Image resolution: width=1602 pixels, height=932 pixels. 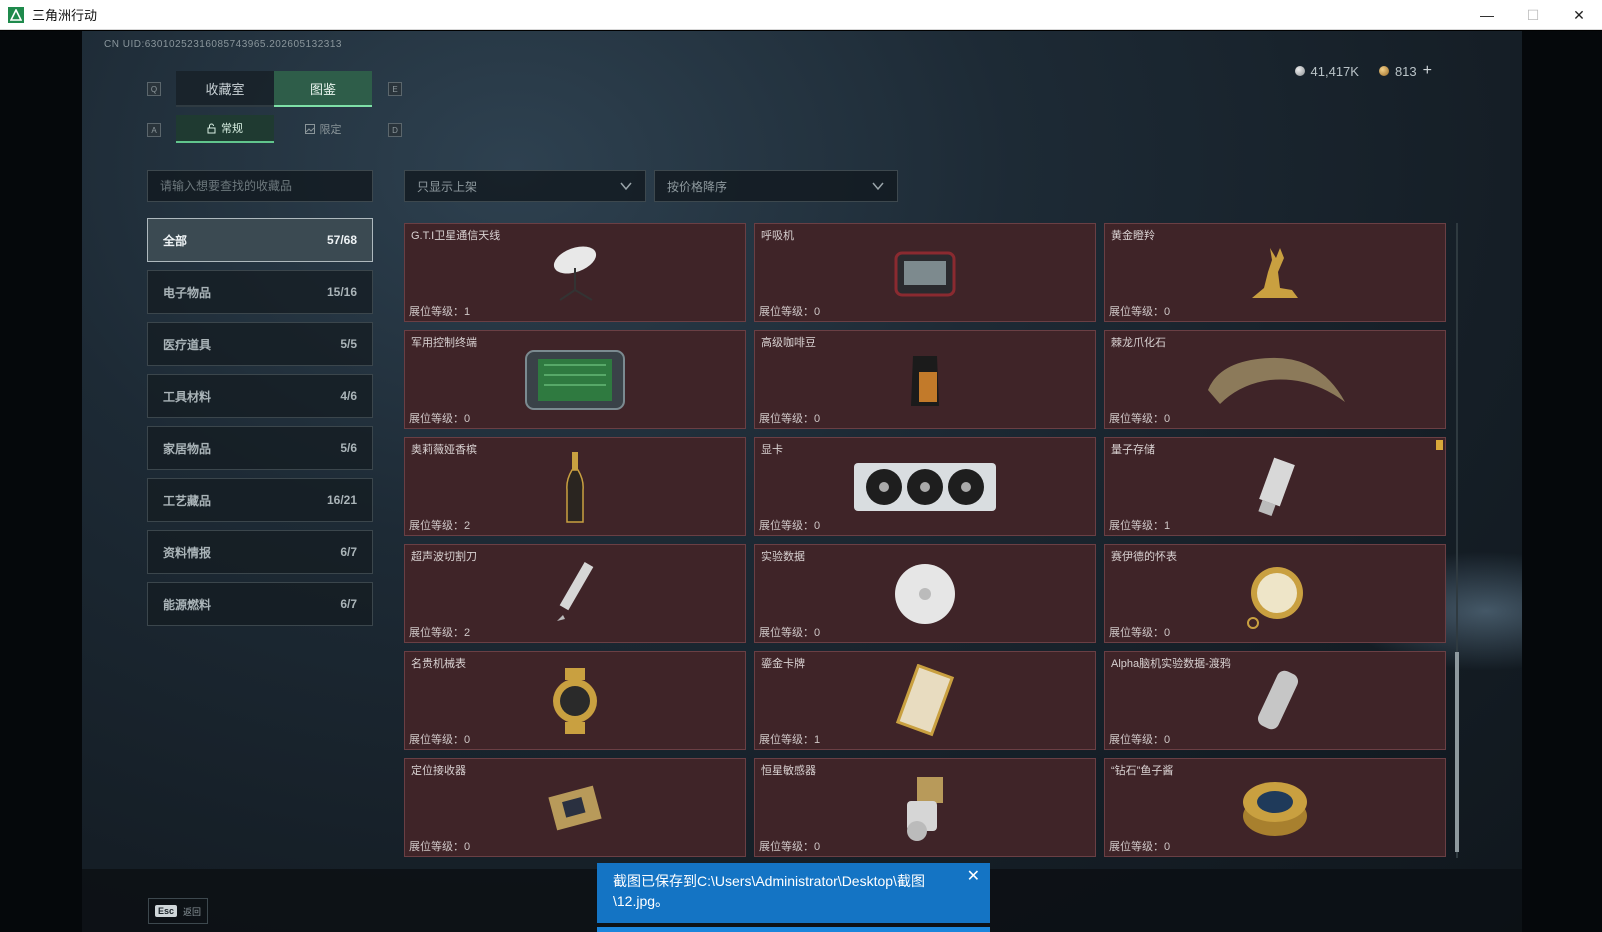 I want to click on usb-drive-icon, so click(x=1276, y=486).